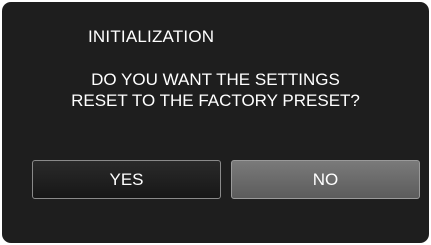 Image resolution: width=431 pixels, height=245 pixels. I want to click on message-line-2: RESET TO THE FACTORY PRESET?, so click(215, 100).